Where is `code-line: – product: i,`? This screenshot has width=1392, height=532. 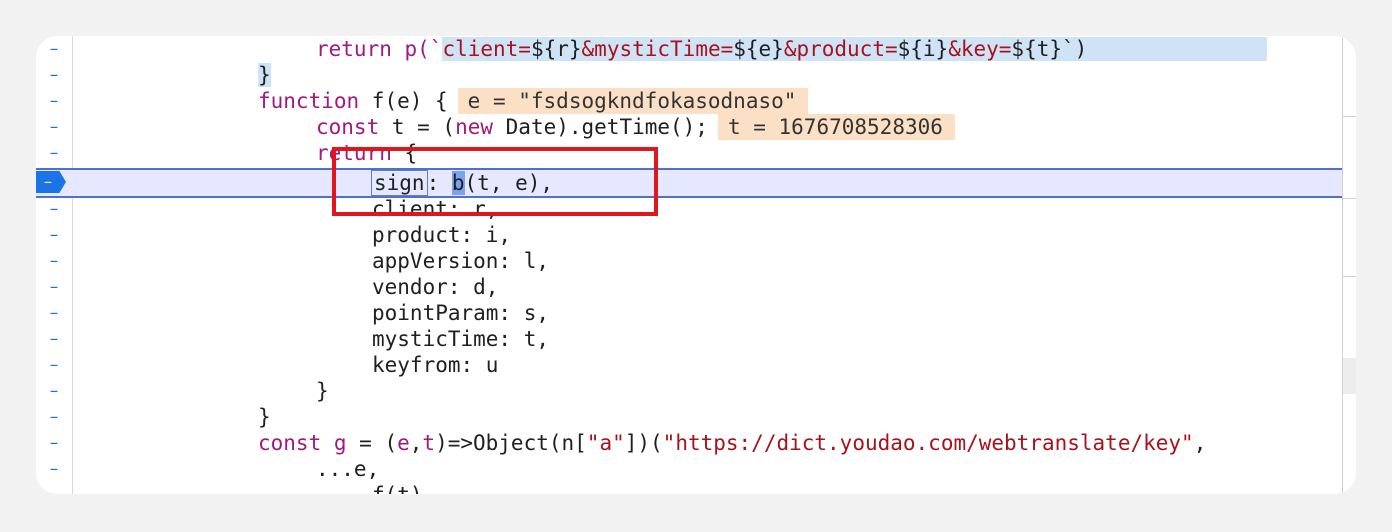
code-line: – product: i, is located at coordinates (689, 235).